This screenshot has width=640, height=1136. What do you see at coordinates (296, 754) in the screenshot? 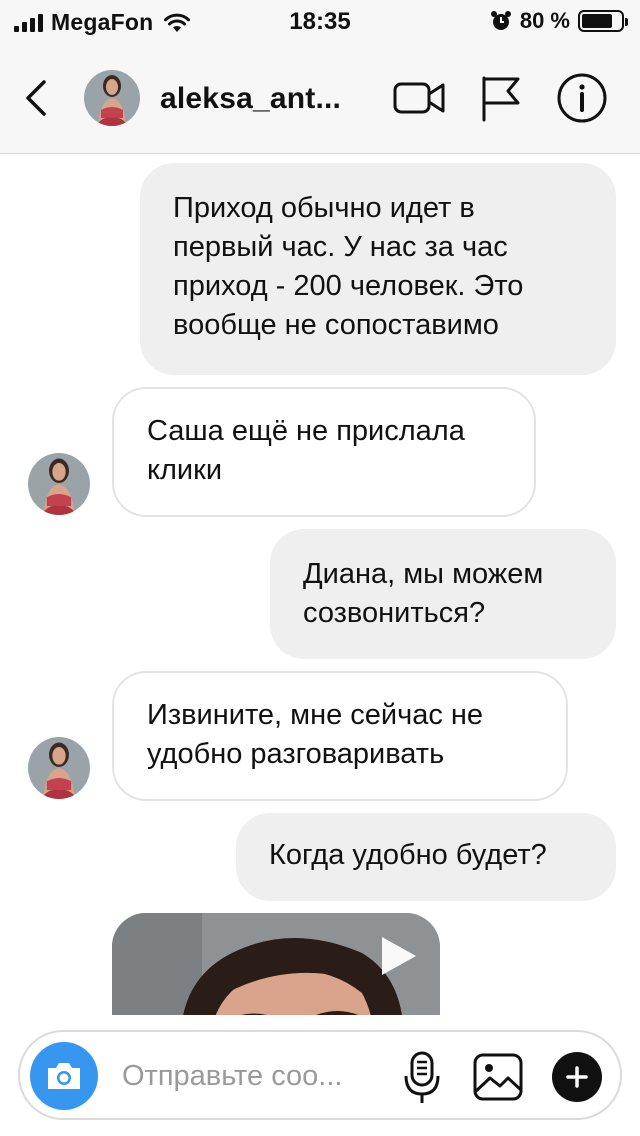
I see `message-line: удобно разговаривать` at bounding box center [296, 754].